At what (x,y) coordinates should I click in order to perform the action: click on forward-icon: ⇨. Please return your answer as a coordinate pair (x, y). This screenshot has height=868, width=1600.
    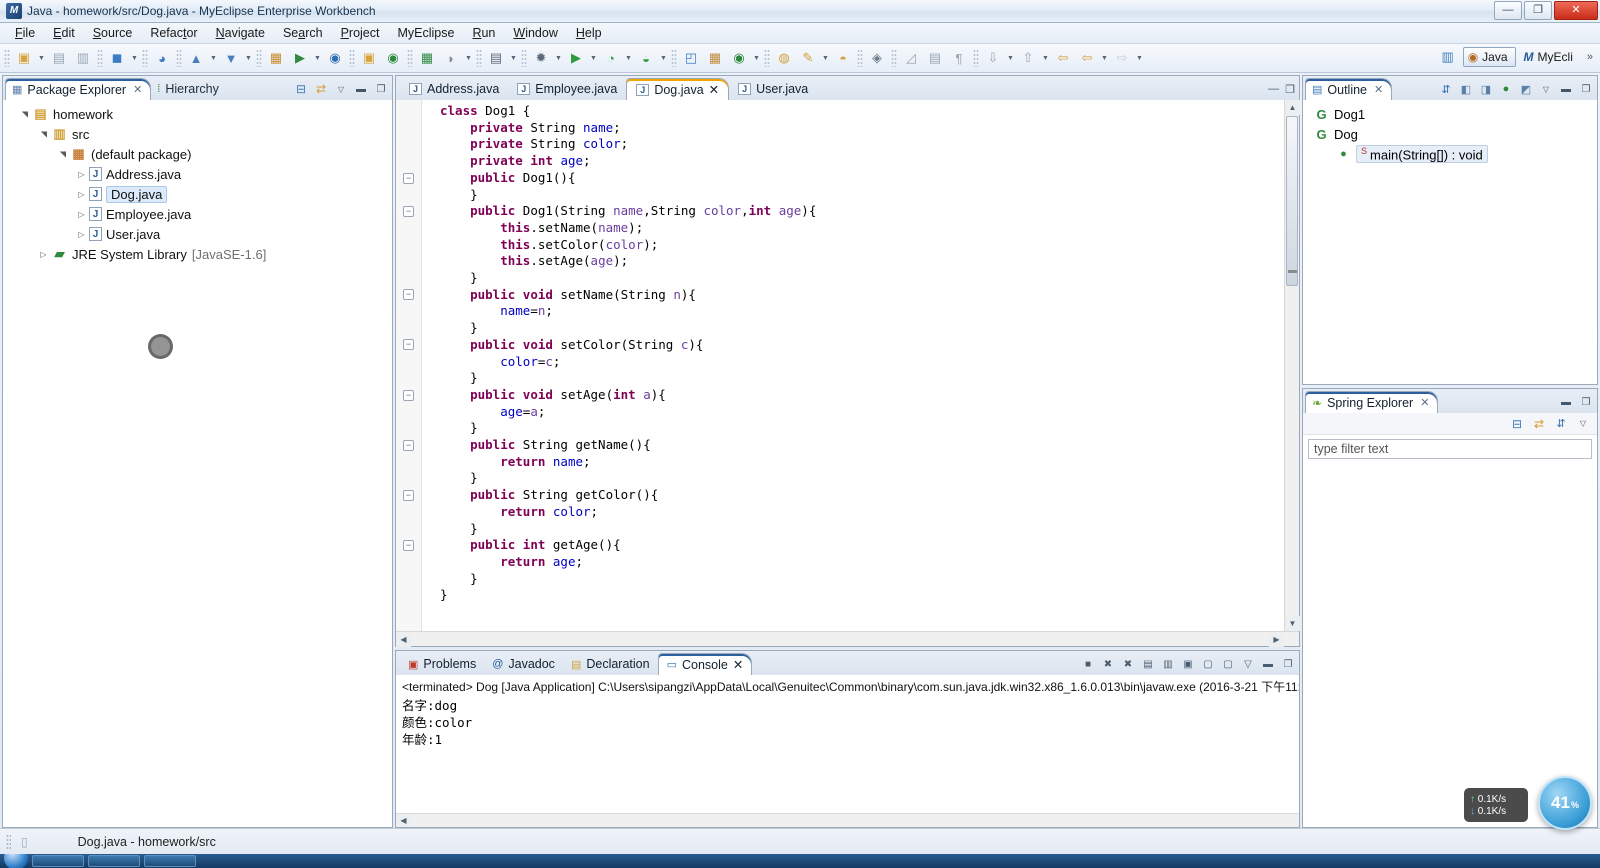
    Looking at the image, I should click on (1122, 58).